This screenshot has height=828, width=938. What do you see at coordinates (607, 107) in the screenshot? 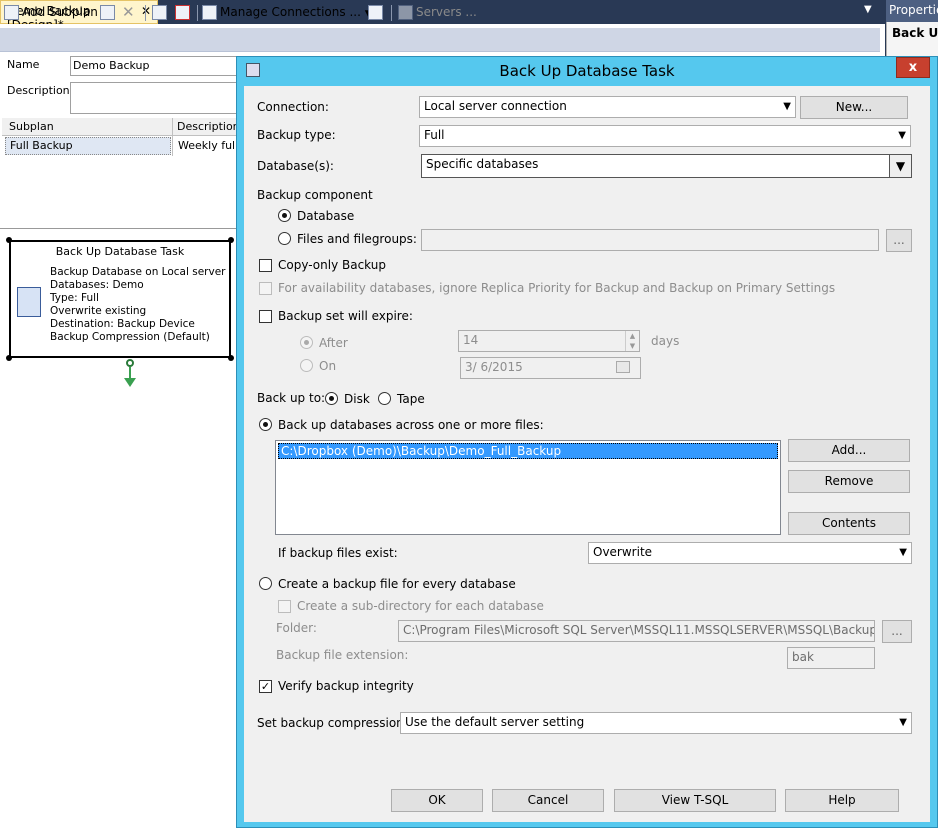
I see `connection-select: Local server connection ▼` at bounding box center [607, 107].